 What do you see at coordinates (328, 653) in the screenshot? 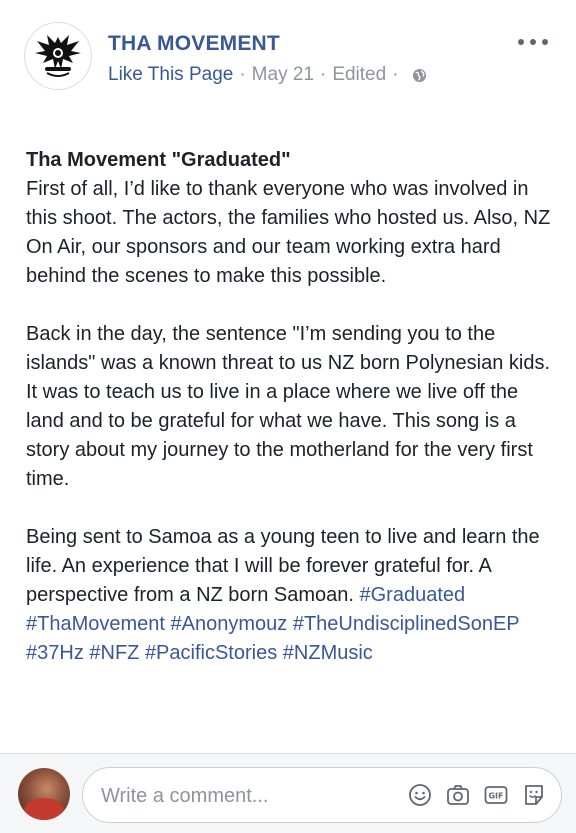
I see `hashtag-link: #NZMusic` at bounding box center [328, 653].